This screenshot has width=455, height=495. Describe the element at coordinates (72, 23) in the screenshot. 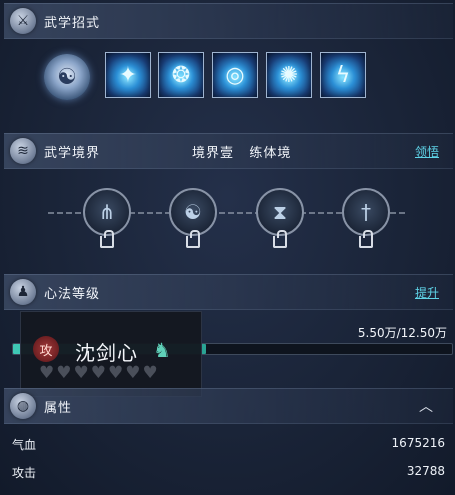

I see `martial-moves-title: 武学招式` at that location.